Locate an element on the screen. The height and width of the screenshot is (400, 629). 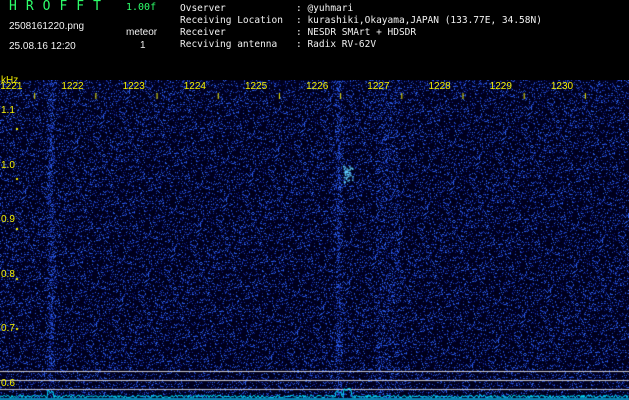
meteor-label: meteor is located at coordinates (142, 32).